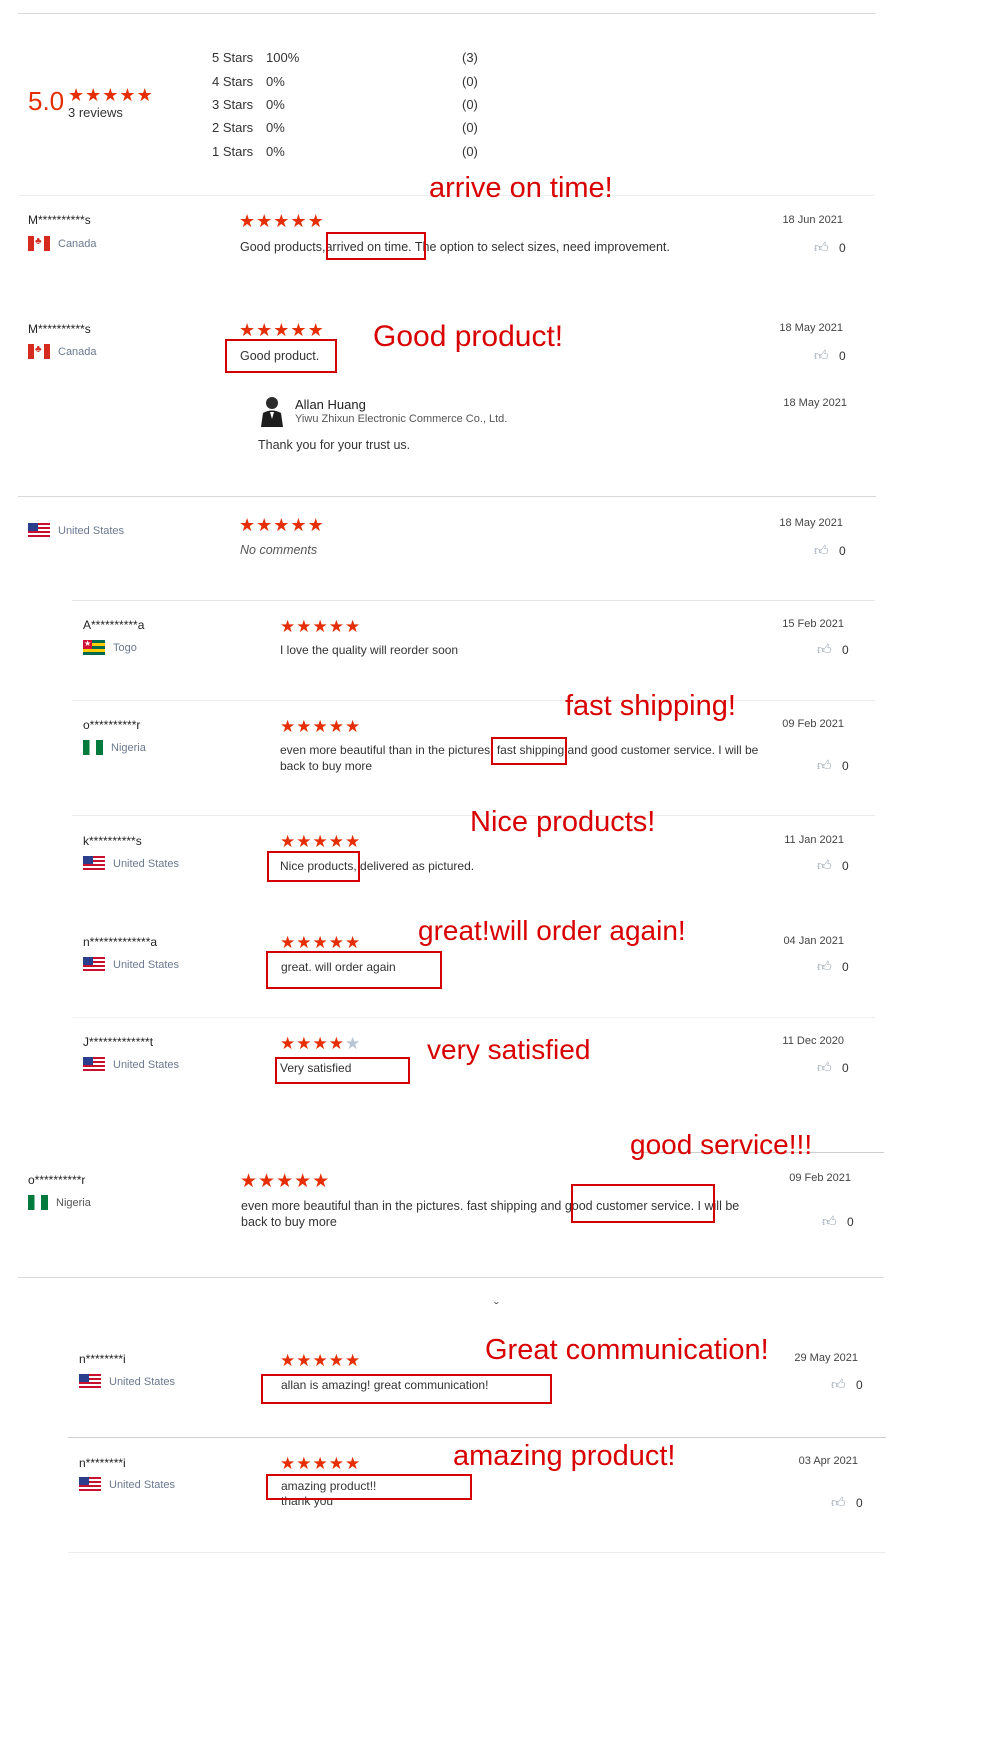 The height and width of the screenshot is (1752, 1002). I want to click on nigeria-flag-icon, so click(38, 1202).